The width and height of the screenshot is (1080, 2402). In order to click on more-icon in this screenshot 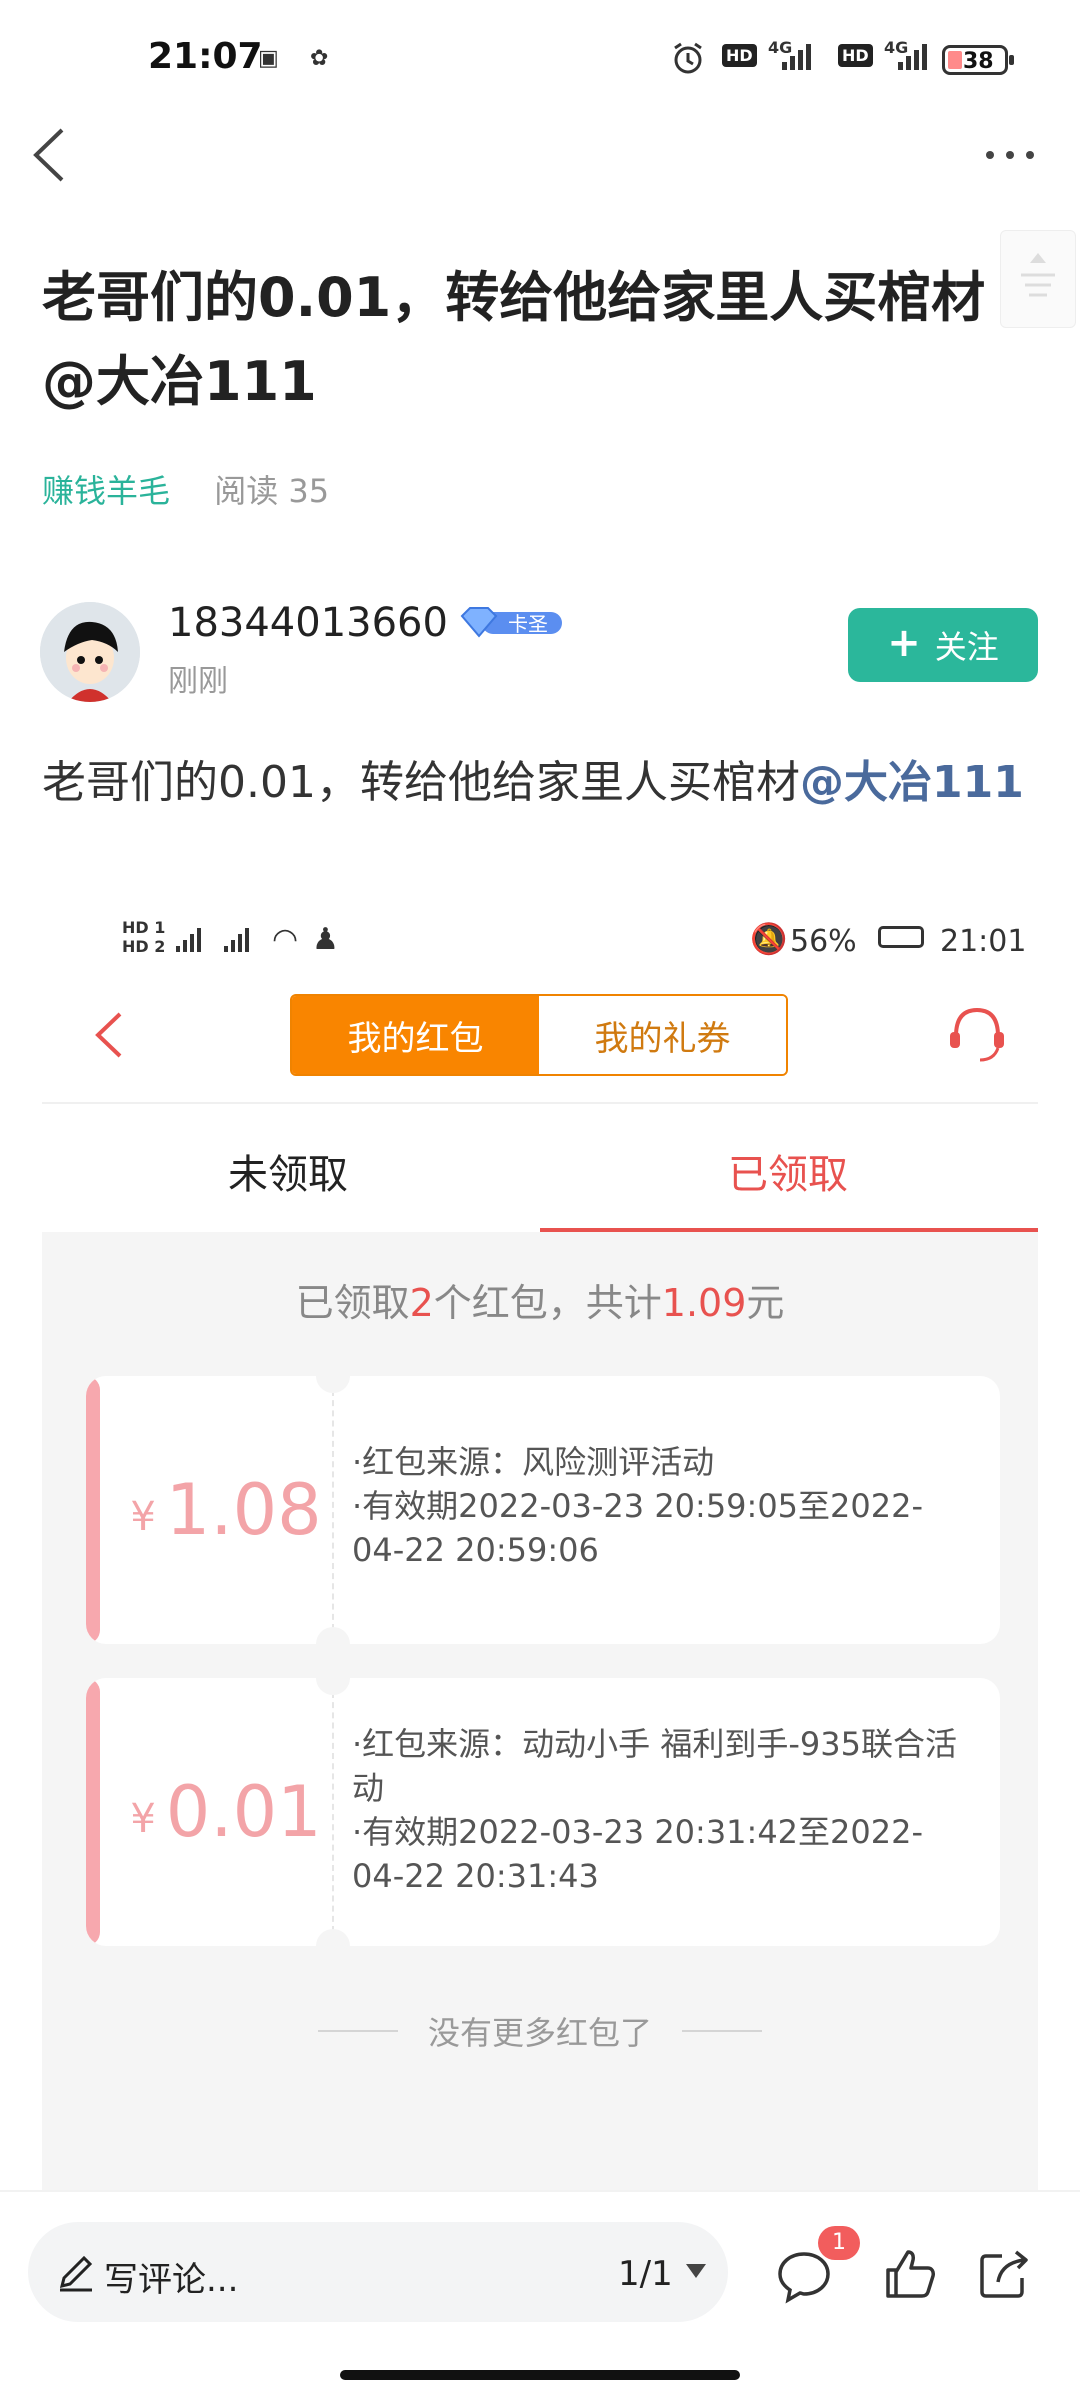, I will do `click(1010, 155)`.